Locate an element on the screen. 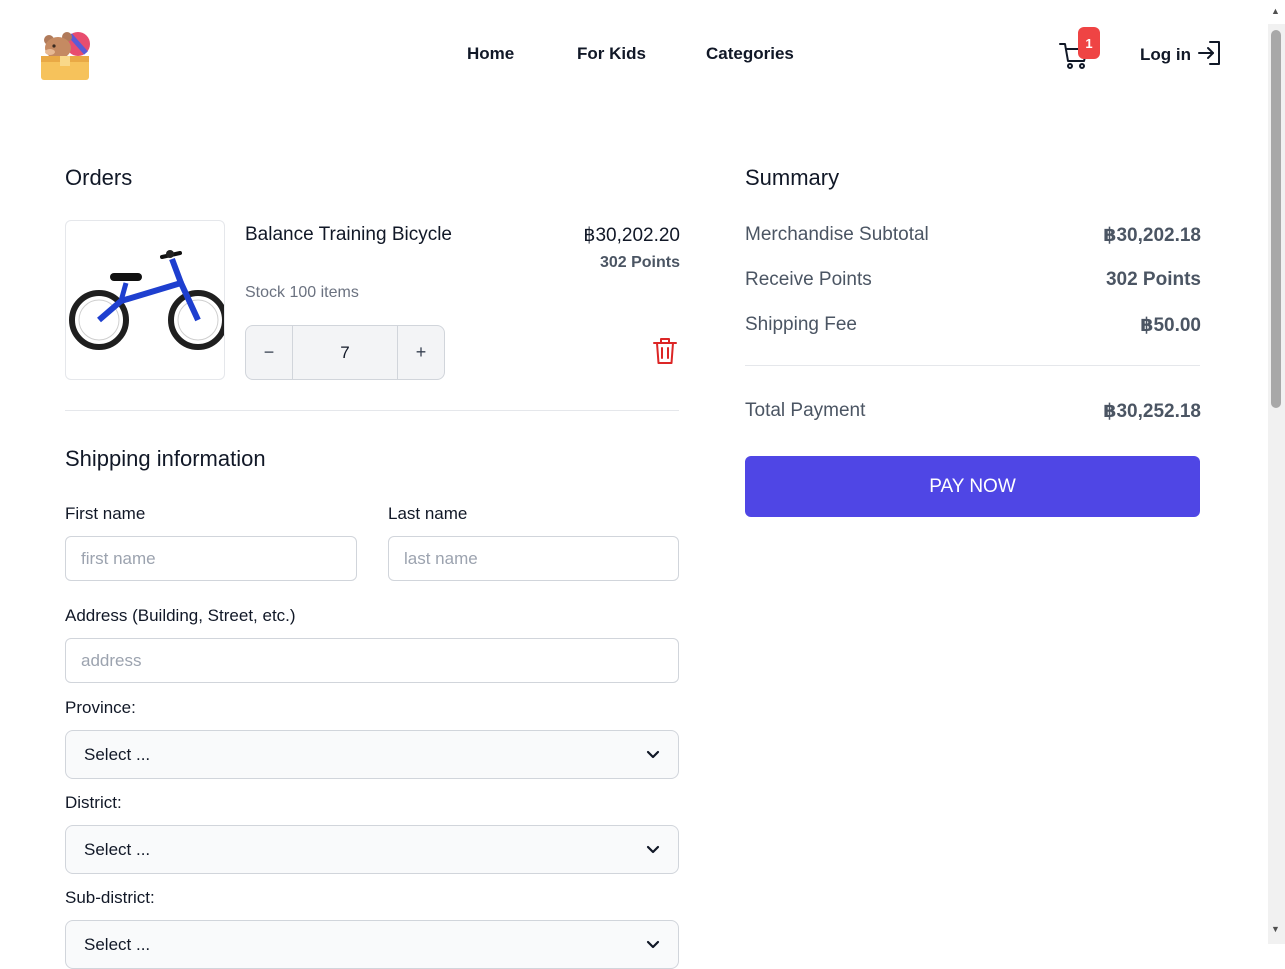  top-navbar: Home For Kids Categories 1 Log in is located at coordinates (634, 55).